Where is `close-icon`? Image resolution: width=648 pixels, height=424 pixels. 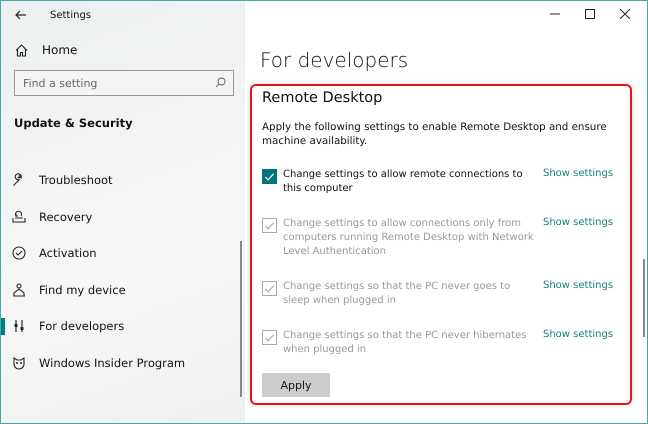
close-icon is located at coordinates (625, 14).